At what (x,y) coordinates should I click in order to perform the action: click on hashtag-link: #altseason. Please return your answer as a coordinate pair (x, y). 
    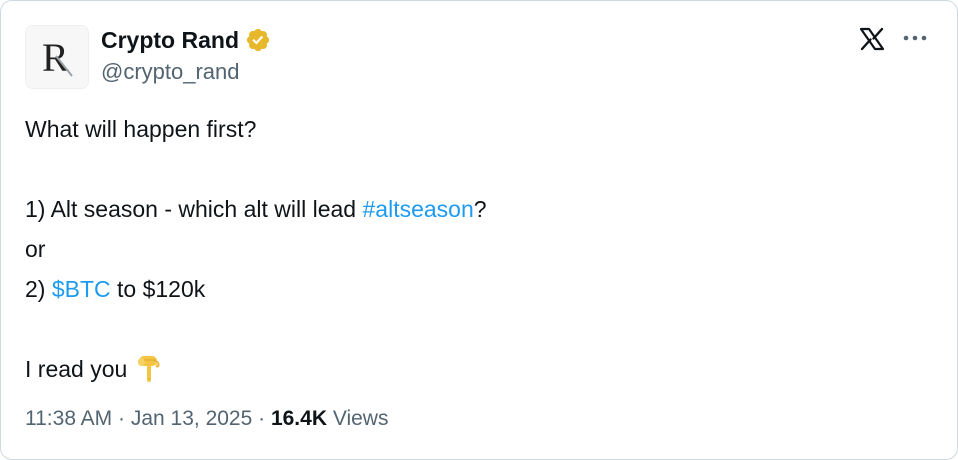
    Looking at the image, I should click on (418, 209).